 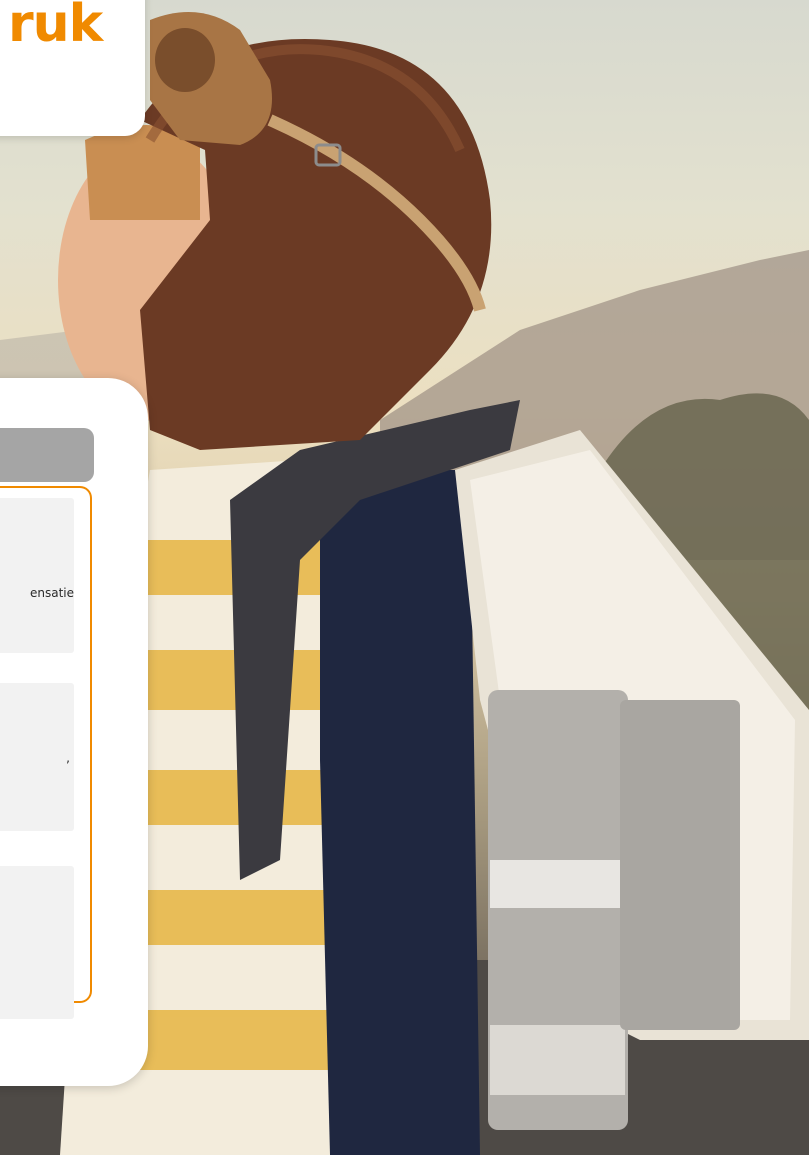 What do you see at coordinates (72, 68) in the screenshot?
I see `title-card: ruk` at bounding box center [72, 68].